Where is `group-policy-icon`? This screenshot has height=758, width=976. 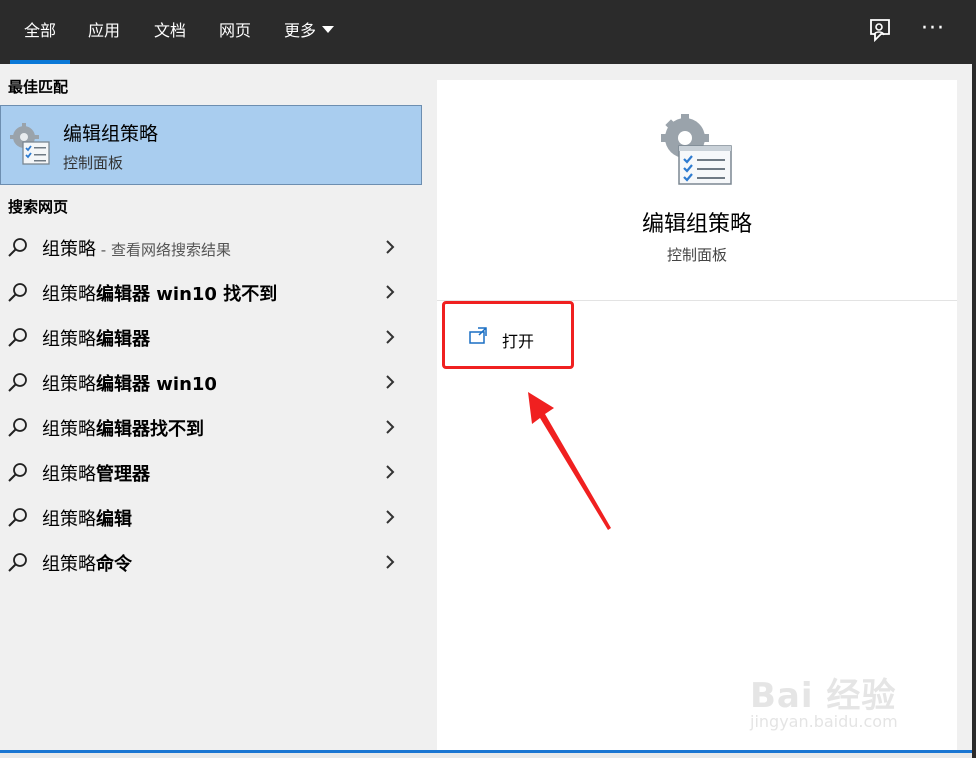
group-policy-icon is located at coordinates (30, 144).